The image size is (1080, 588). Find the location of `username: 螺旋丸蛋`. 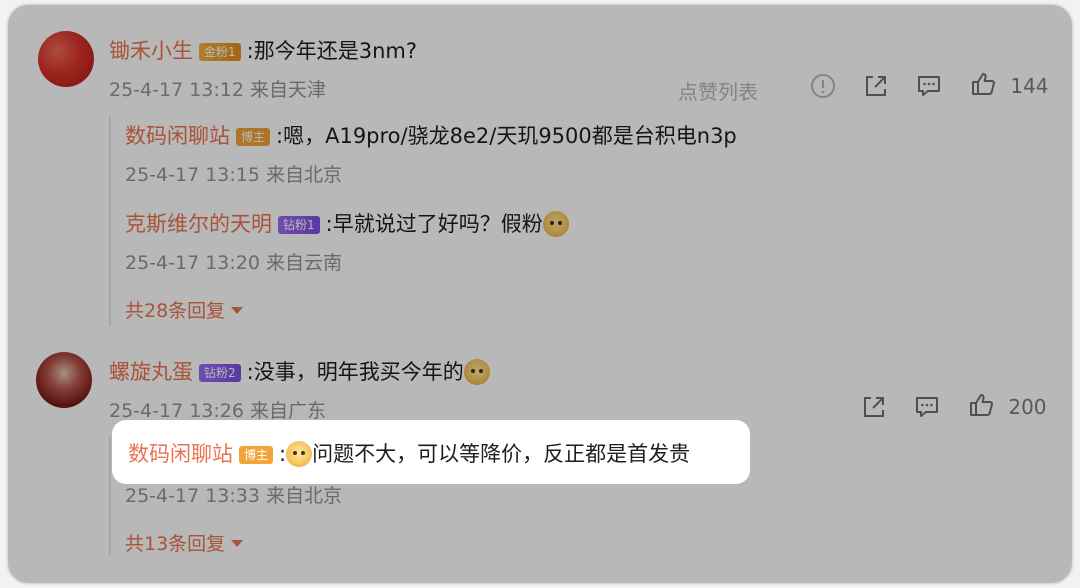

username: 螺旋丸蛋 is located at coordinates (151, 372).